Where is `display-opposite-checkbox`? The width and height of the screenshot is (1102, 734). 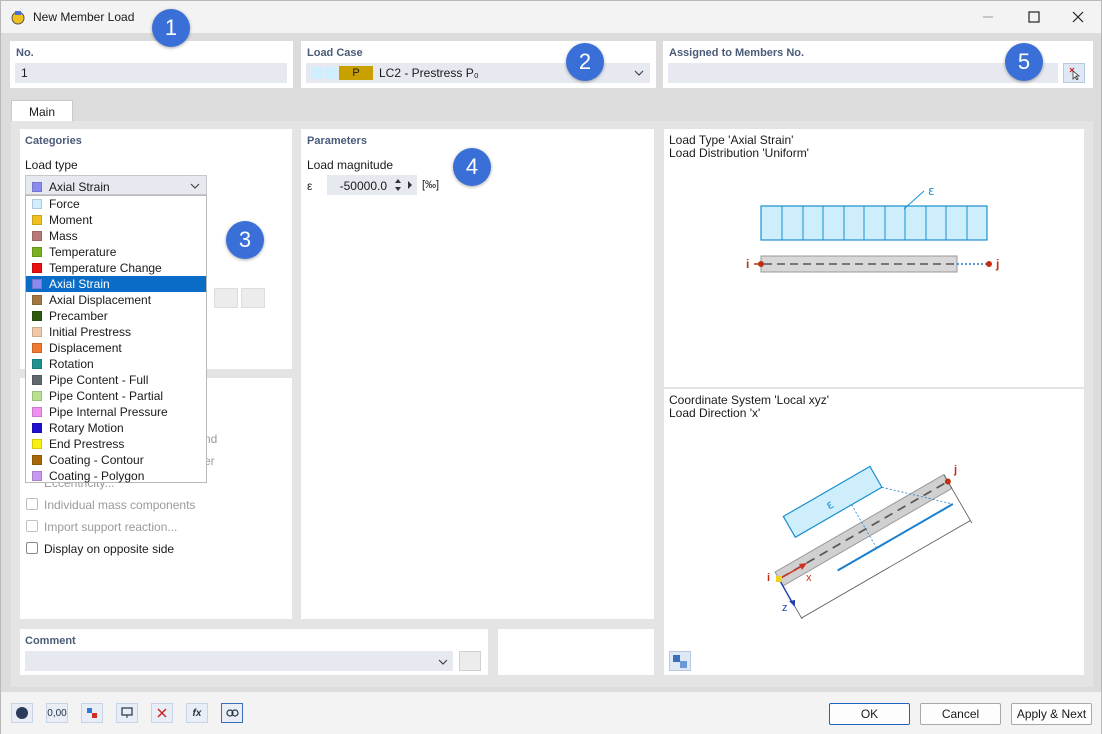
display-opposite-checkbox is located at coordinates (32, 548).